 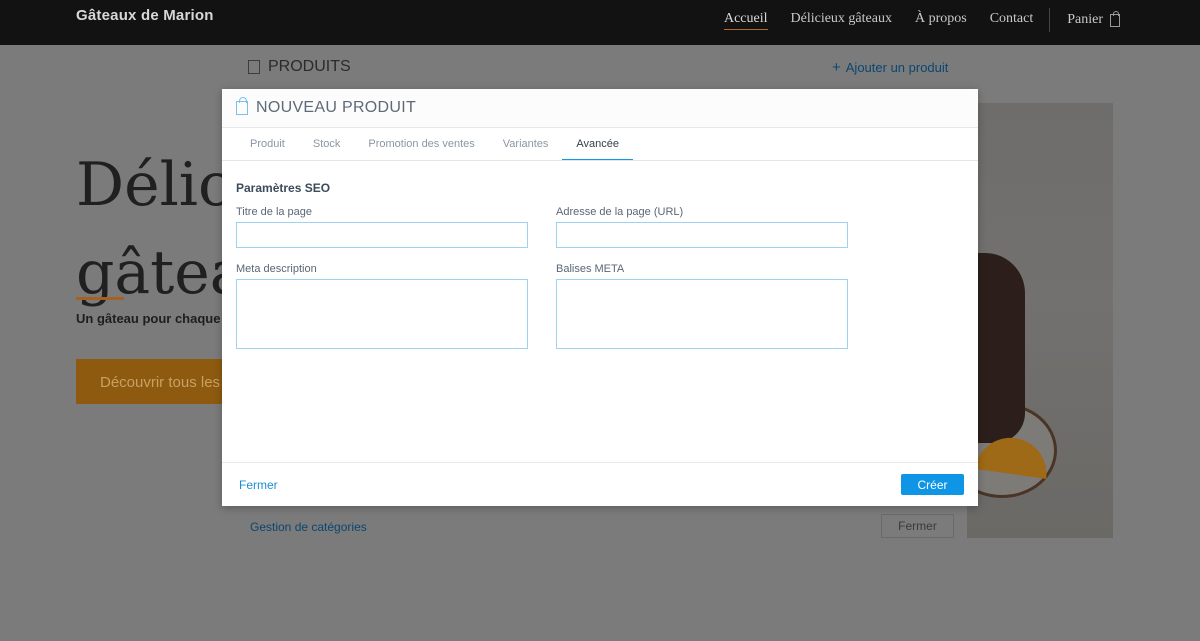 What do you see at coordinates (258, 485) in the screenshot?
I see `modal-close-link: Fermer` at bounding box center [258, 485].